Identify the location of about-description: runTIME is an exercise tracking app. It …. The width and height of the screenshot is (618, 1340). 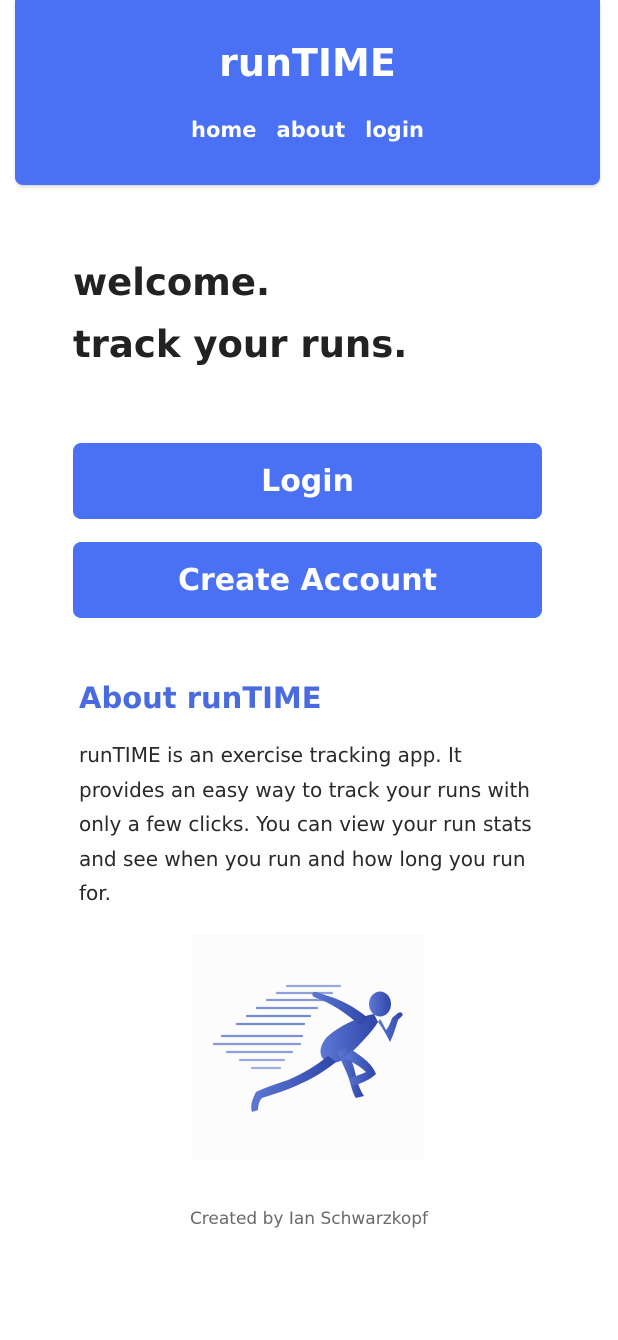
(305, 824).